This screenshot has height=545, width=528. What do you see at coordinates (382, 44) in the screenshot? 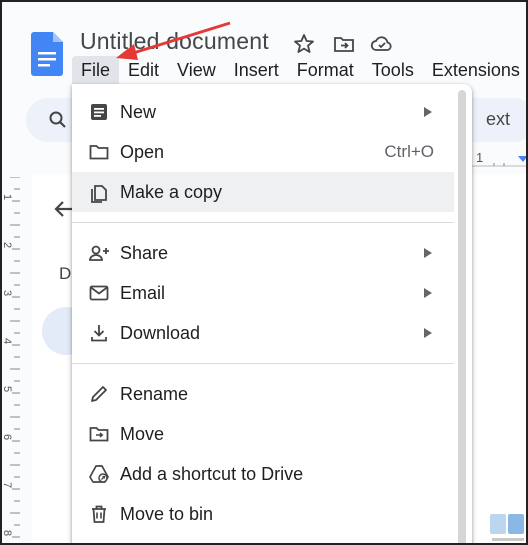
I see `cloud-saved-icon` at bounding box center [382, 44].